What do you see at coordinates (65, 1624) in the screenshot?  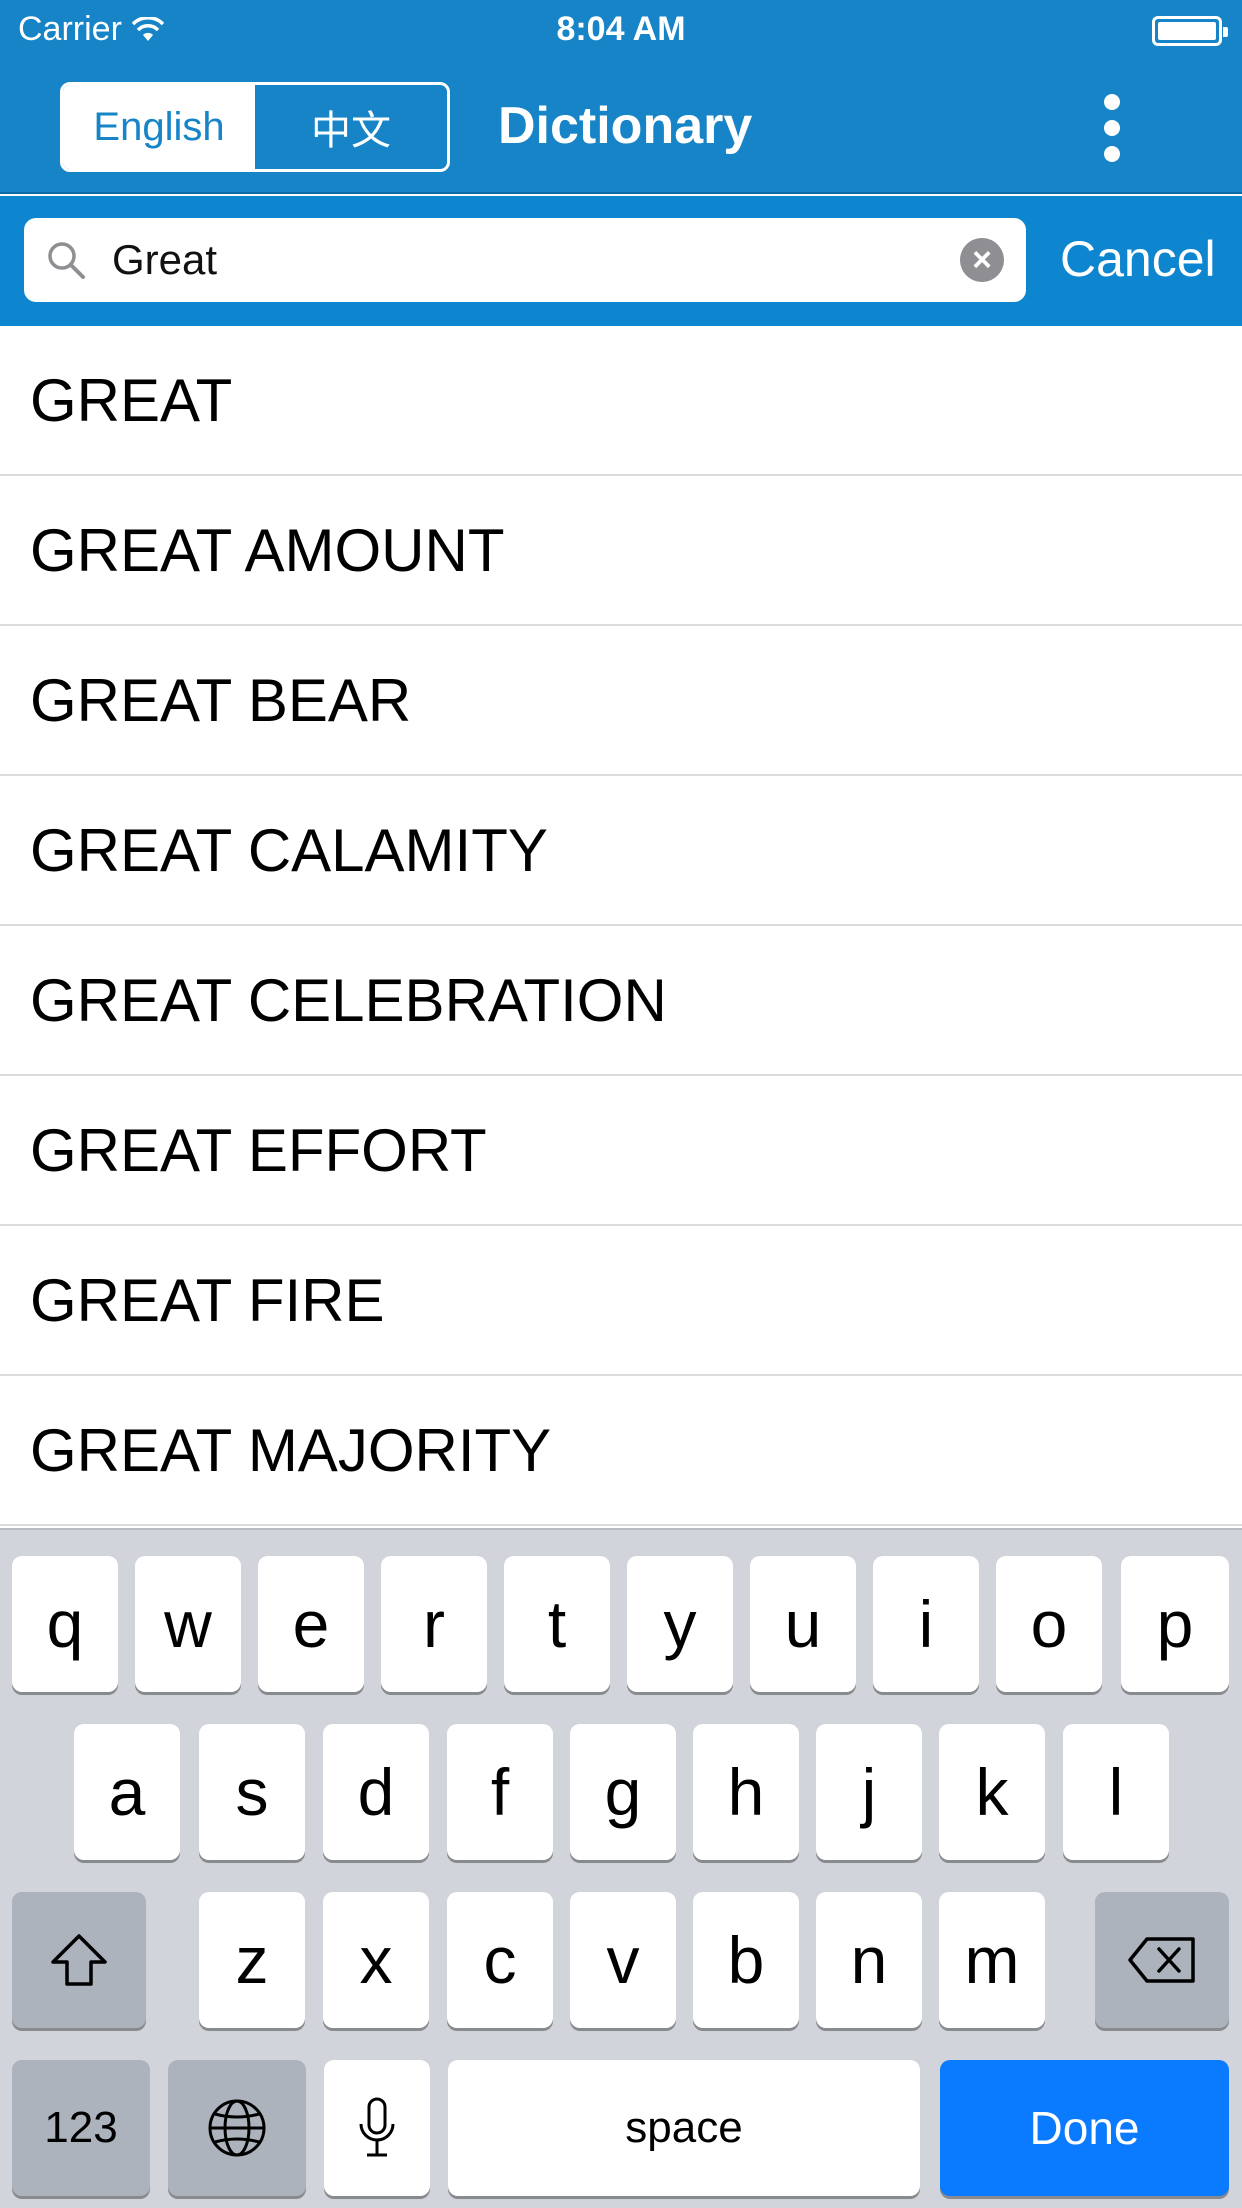 I see `key-q: q` at bounding box center [65, 1624].